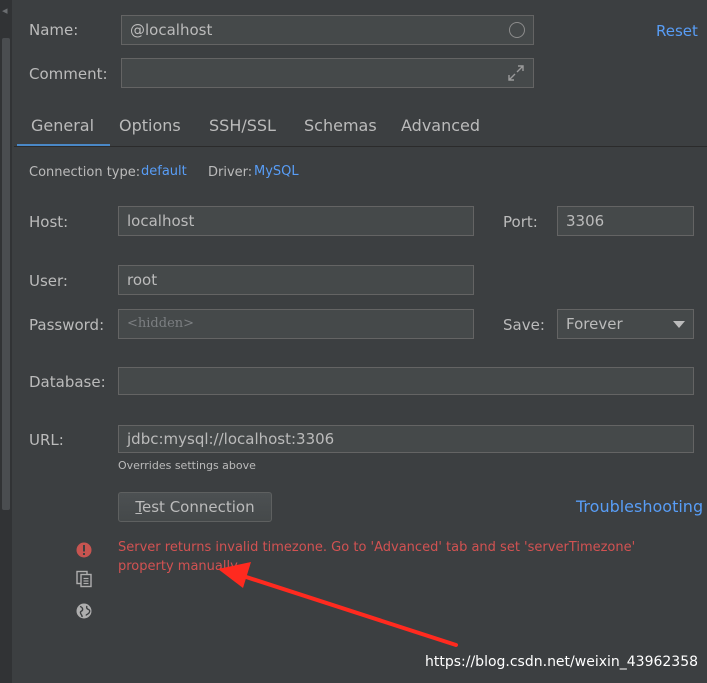 This screenshot has height=683, width=707. I want to click on chevron-left-icon: ◂, so click(5, 10).